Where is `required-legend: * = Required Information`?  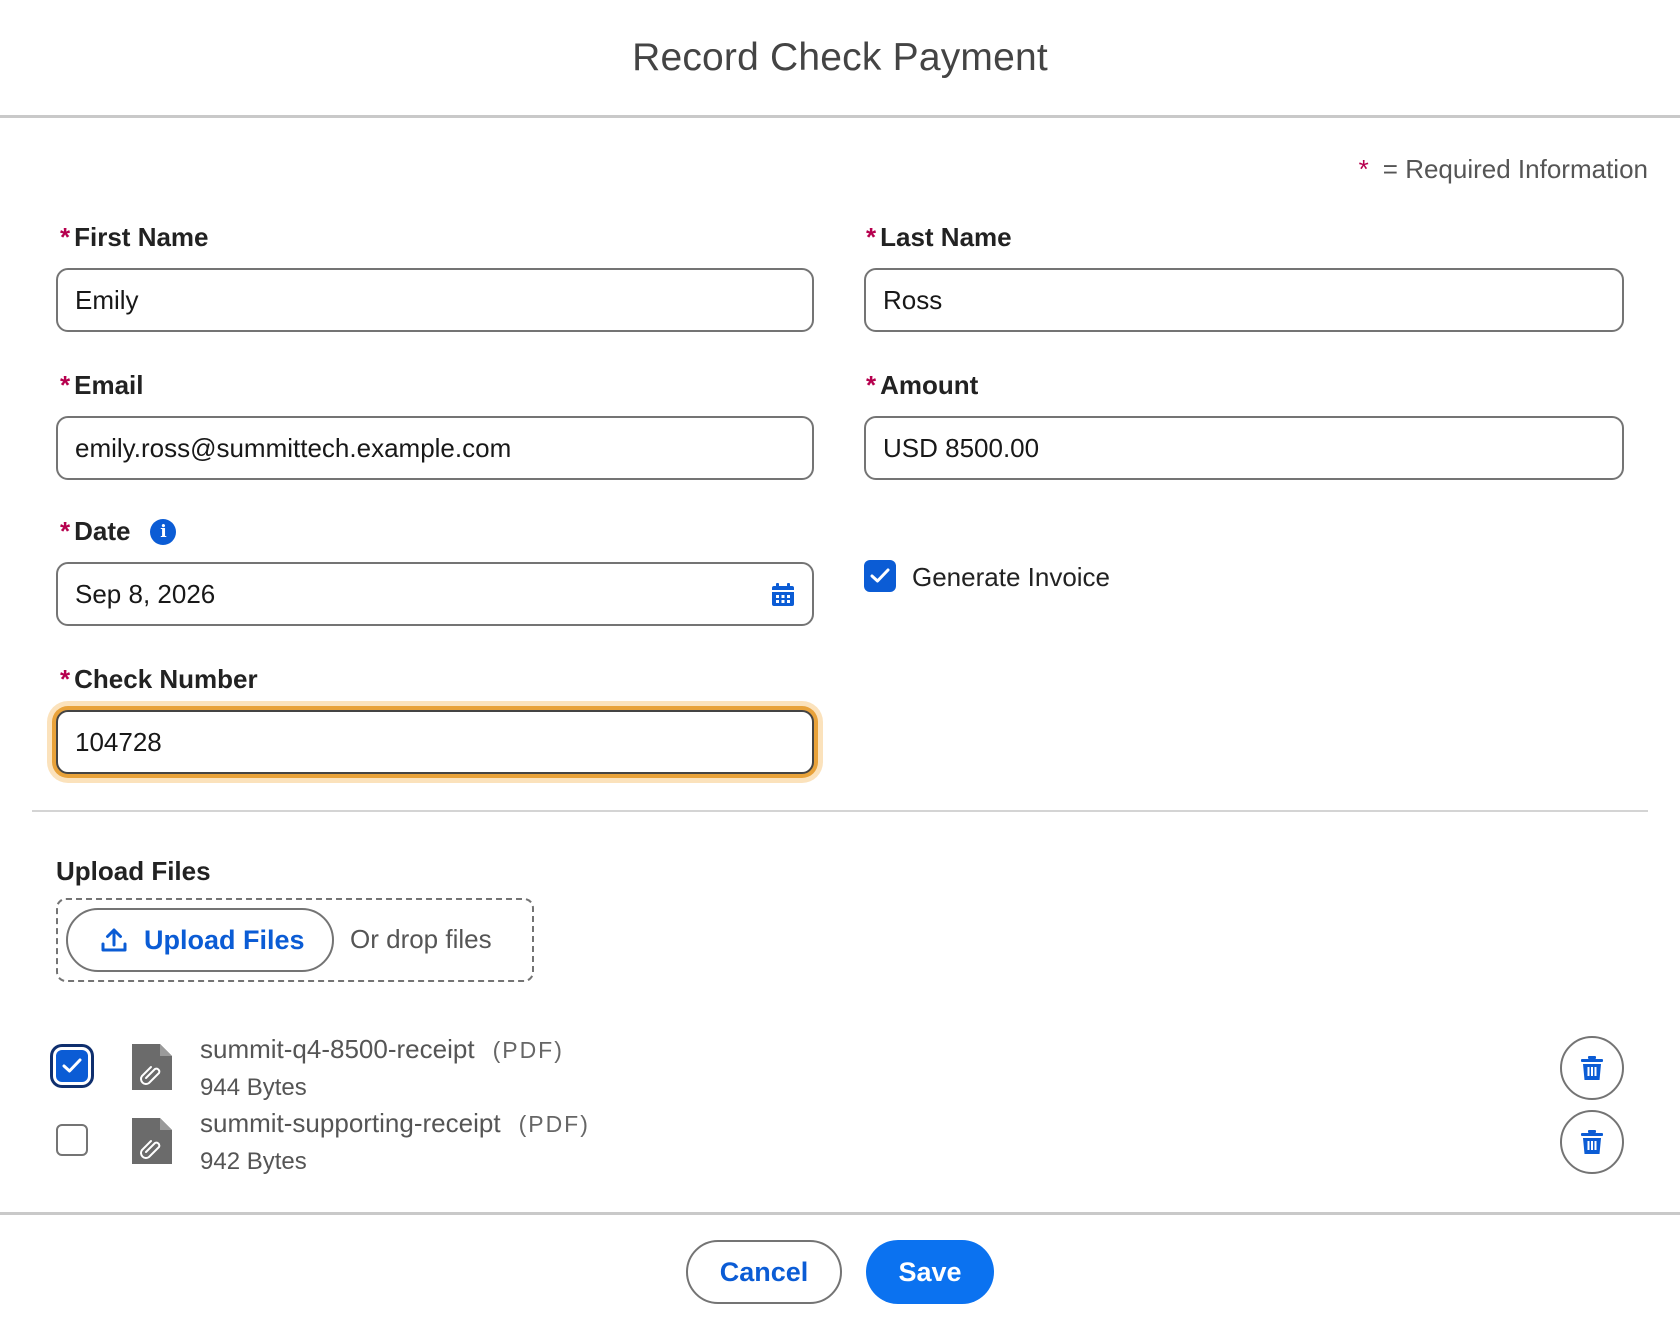
required-legend: * = Required Information is located at coordinates (1503, 169).